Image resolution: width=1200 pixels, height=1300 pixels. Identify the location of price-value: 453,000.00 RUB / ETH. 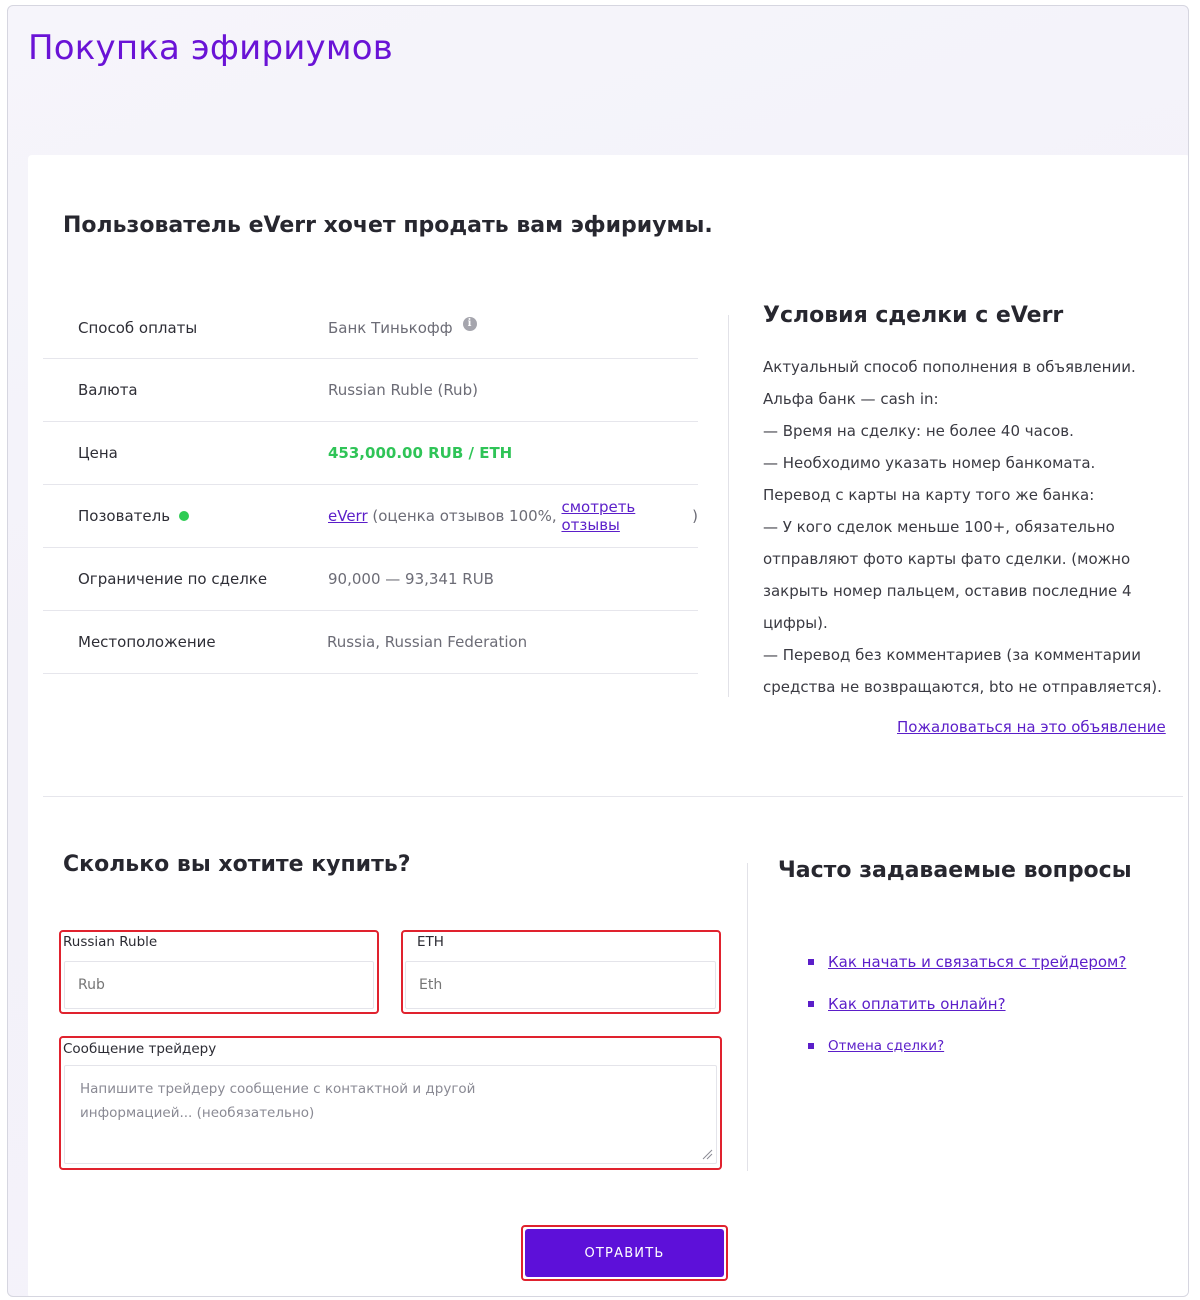
(420, 453).